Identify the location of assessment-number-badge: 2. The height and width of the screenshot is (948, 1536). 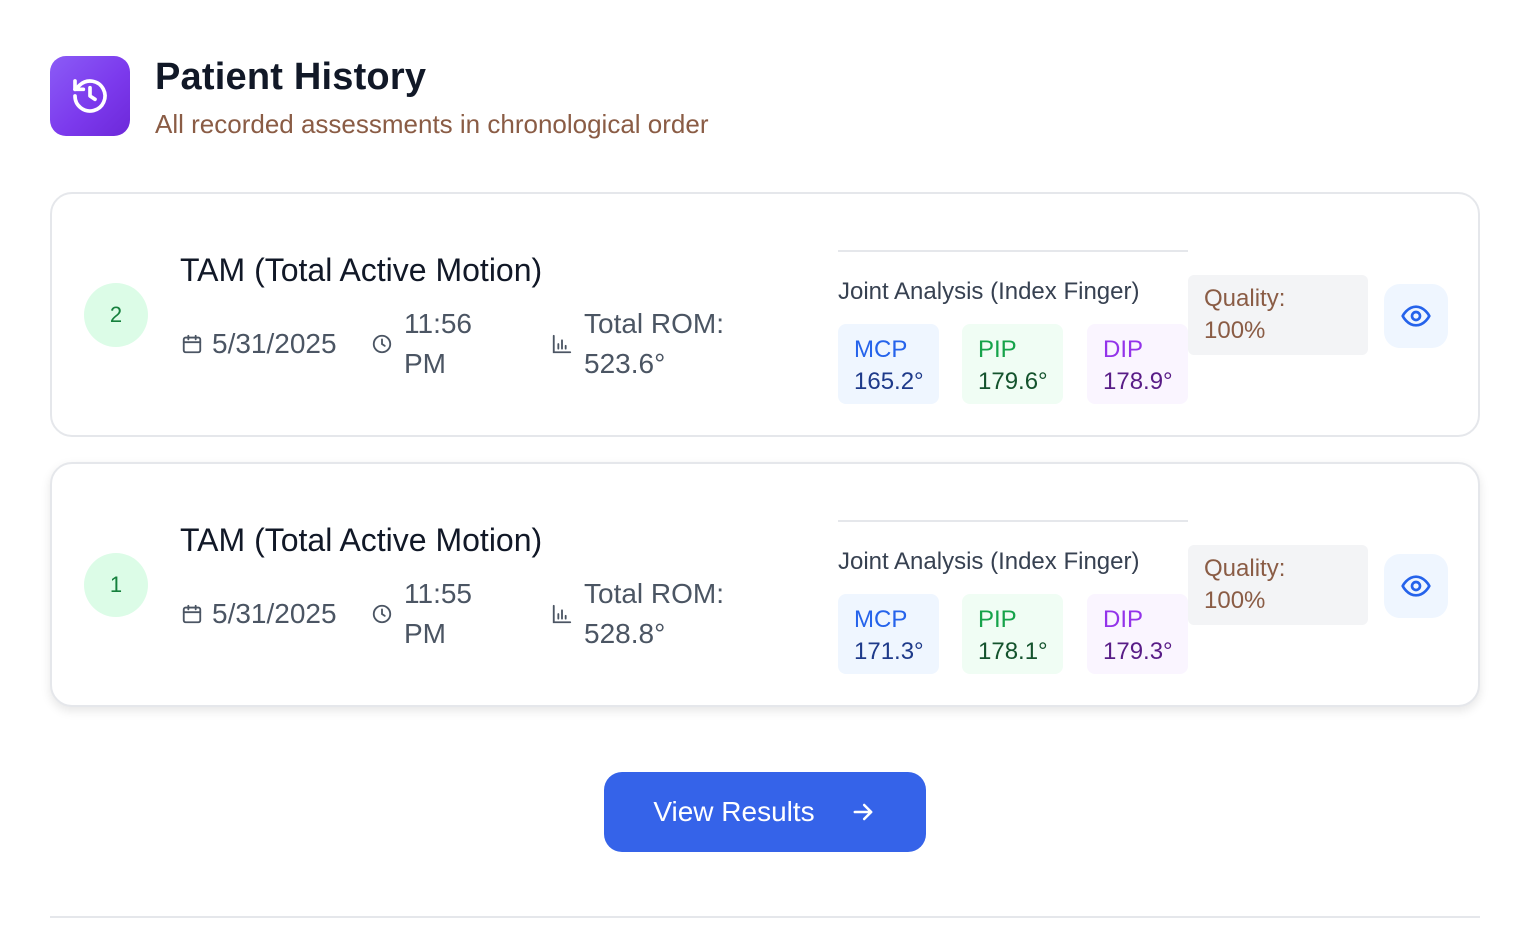
(116, 315).